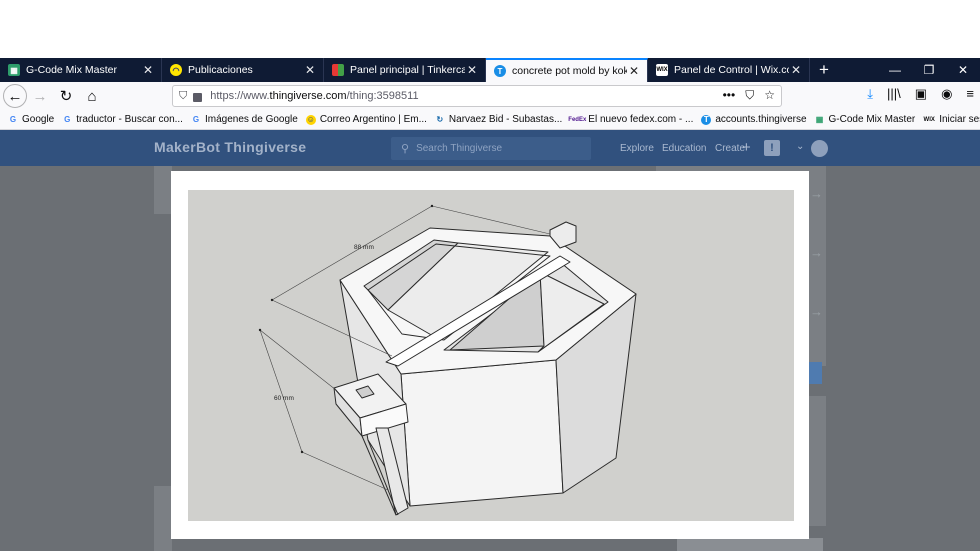 This screenshot has height=551, width=980. Describe the element at coordinates (970, 94) in the screenshot. I see `menu-icon: ≡` at that location.